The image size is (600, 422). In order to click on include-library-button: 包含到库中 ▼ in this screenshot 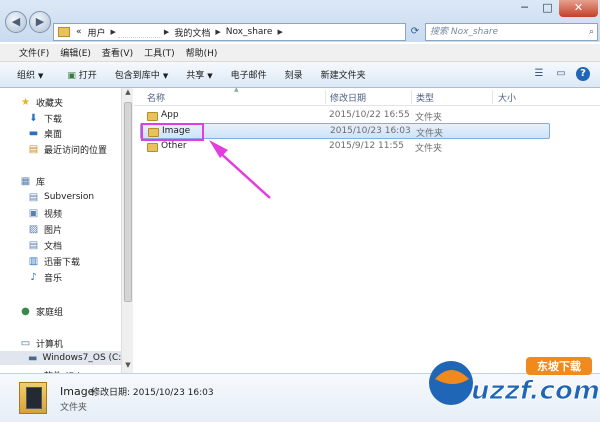, I will do `click(141, 74)`.